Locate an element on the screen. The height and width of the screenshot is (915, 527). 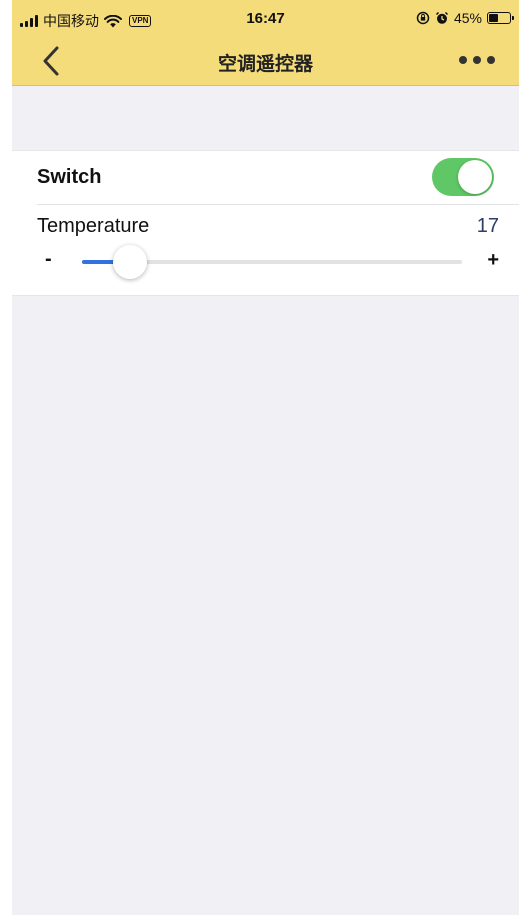
nav-bar: 空调遥控器 is located at coordinates (265, 62).